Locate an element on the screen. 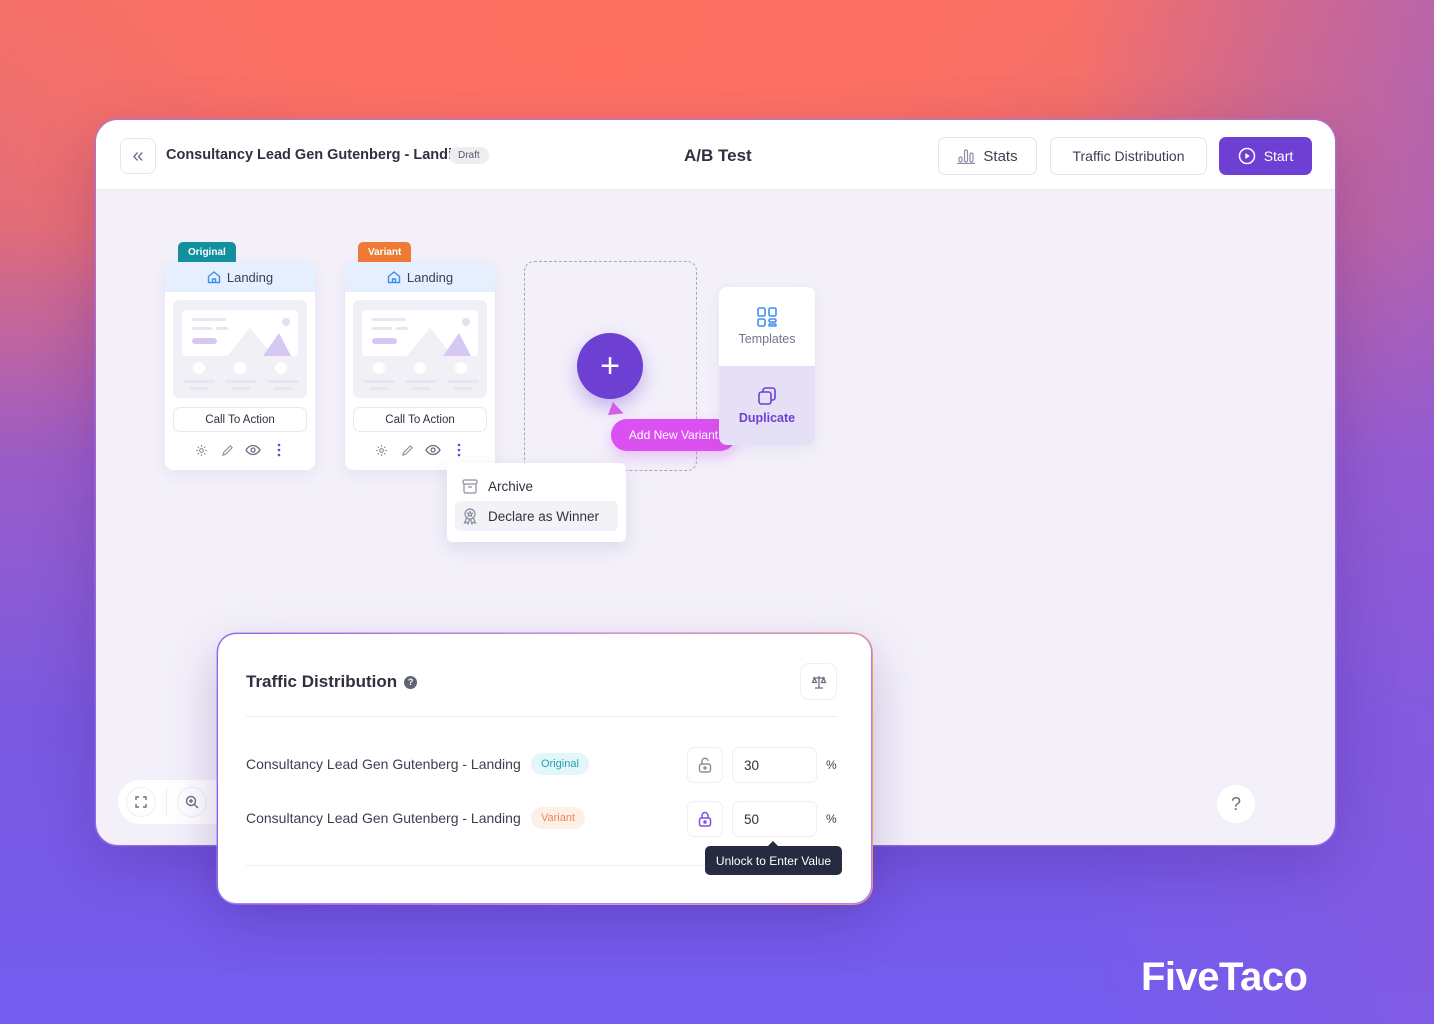 This screenshot has width=1434, height=1024. lock-icon is located at coordinates (705, 819).